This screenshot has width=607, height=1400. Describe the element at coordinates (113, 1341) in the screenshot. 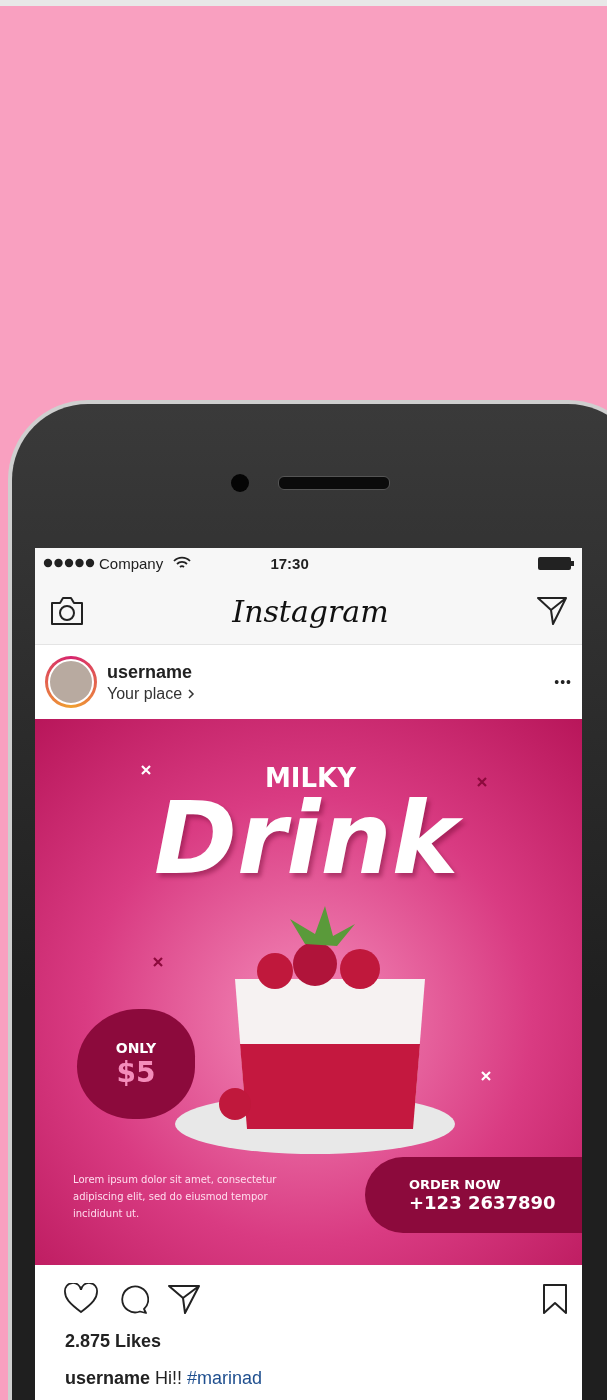

I see `likes-count: 2.875 Likes` at that location.